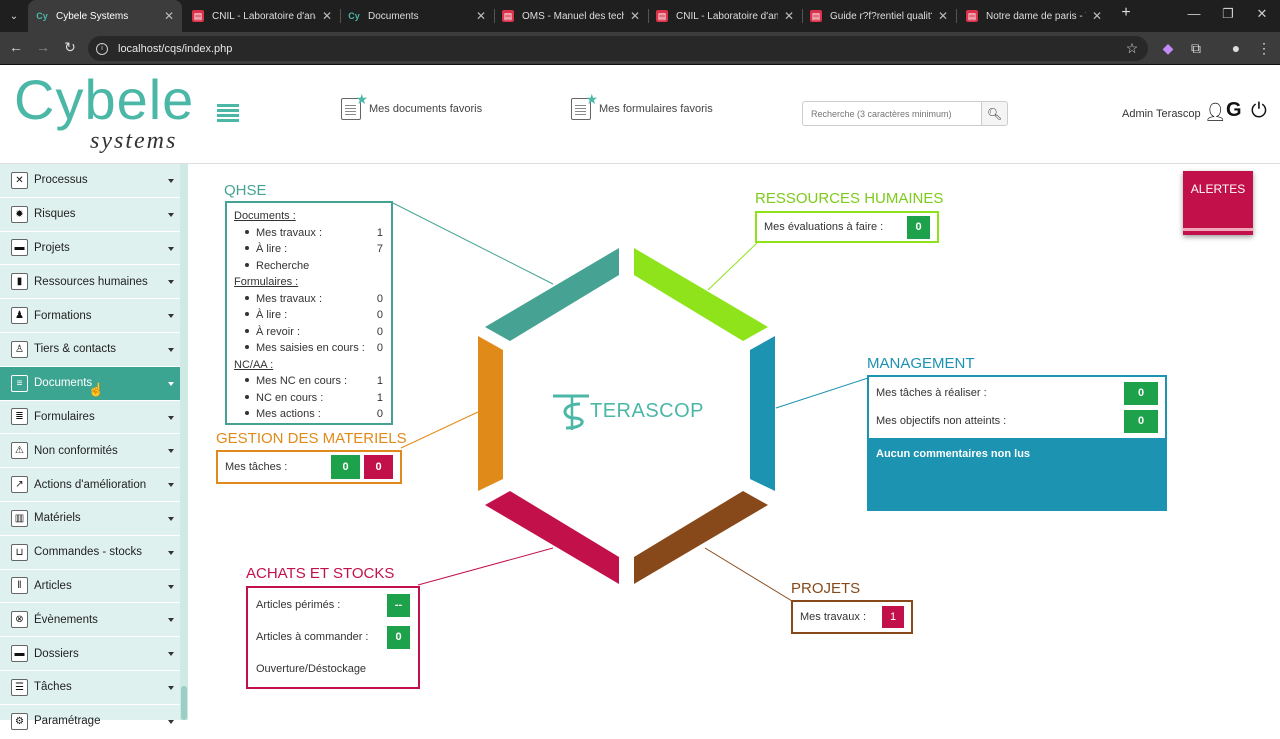 The image size is (1280, 739). Describe the element at coordinates (245, 190) in the screenshot. I see `qhse-title: QHSE` at that location.